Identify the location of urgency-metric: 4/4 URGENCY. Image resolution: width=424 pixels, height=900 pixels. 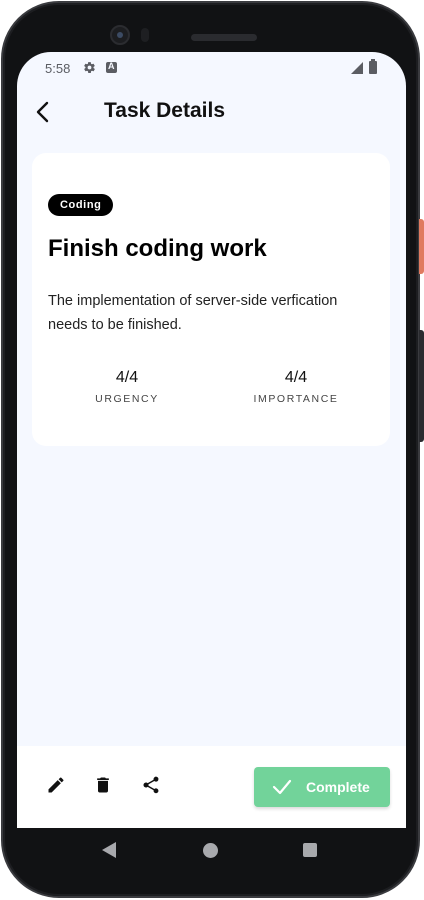
(127, 387).